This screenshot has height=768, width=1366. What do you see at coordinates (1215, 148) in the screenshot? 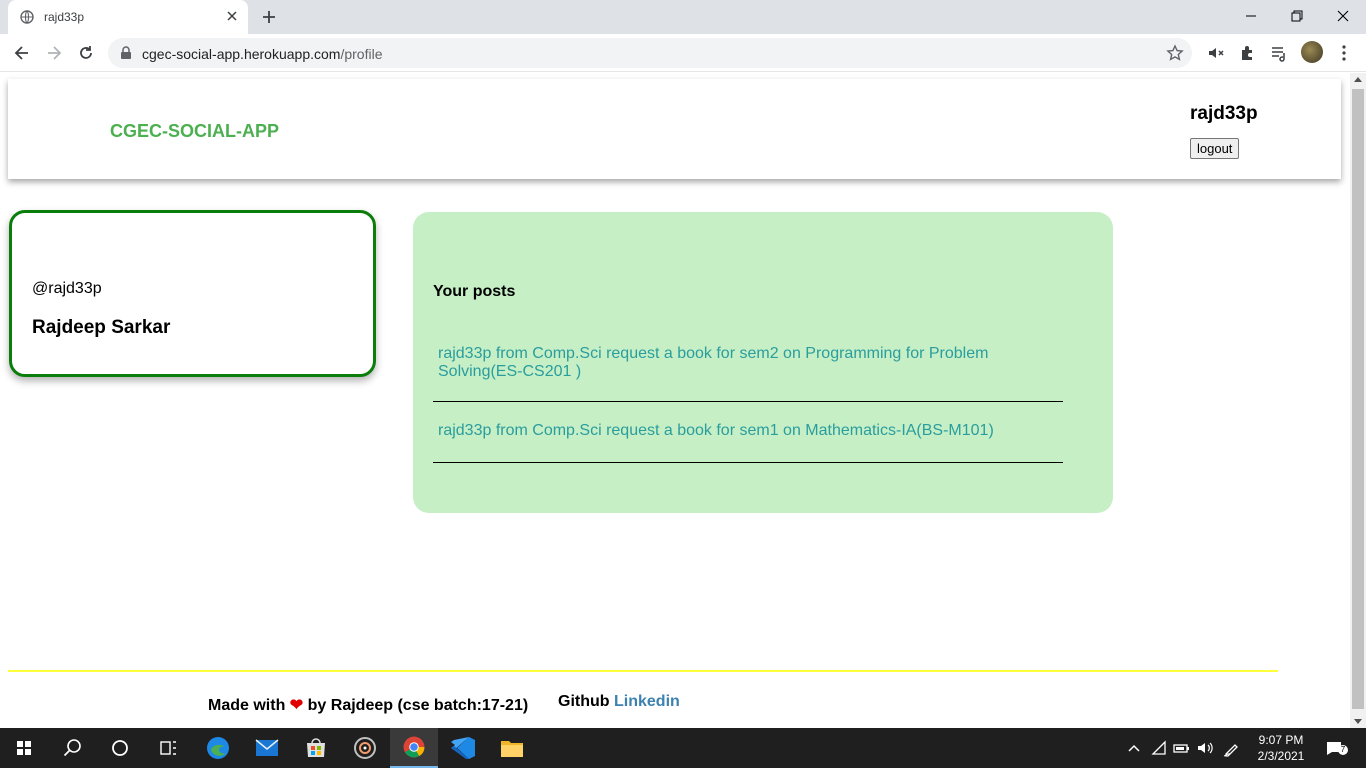
I see `logout-button: logout` at bounding box center [1215, 148].